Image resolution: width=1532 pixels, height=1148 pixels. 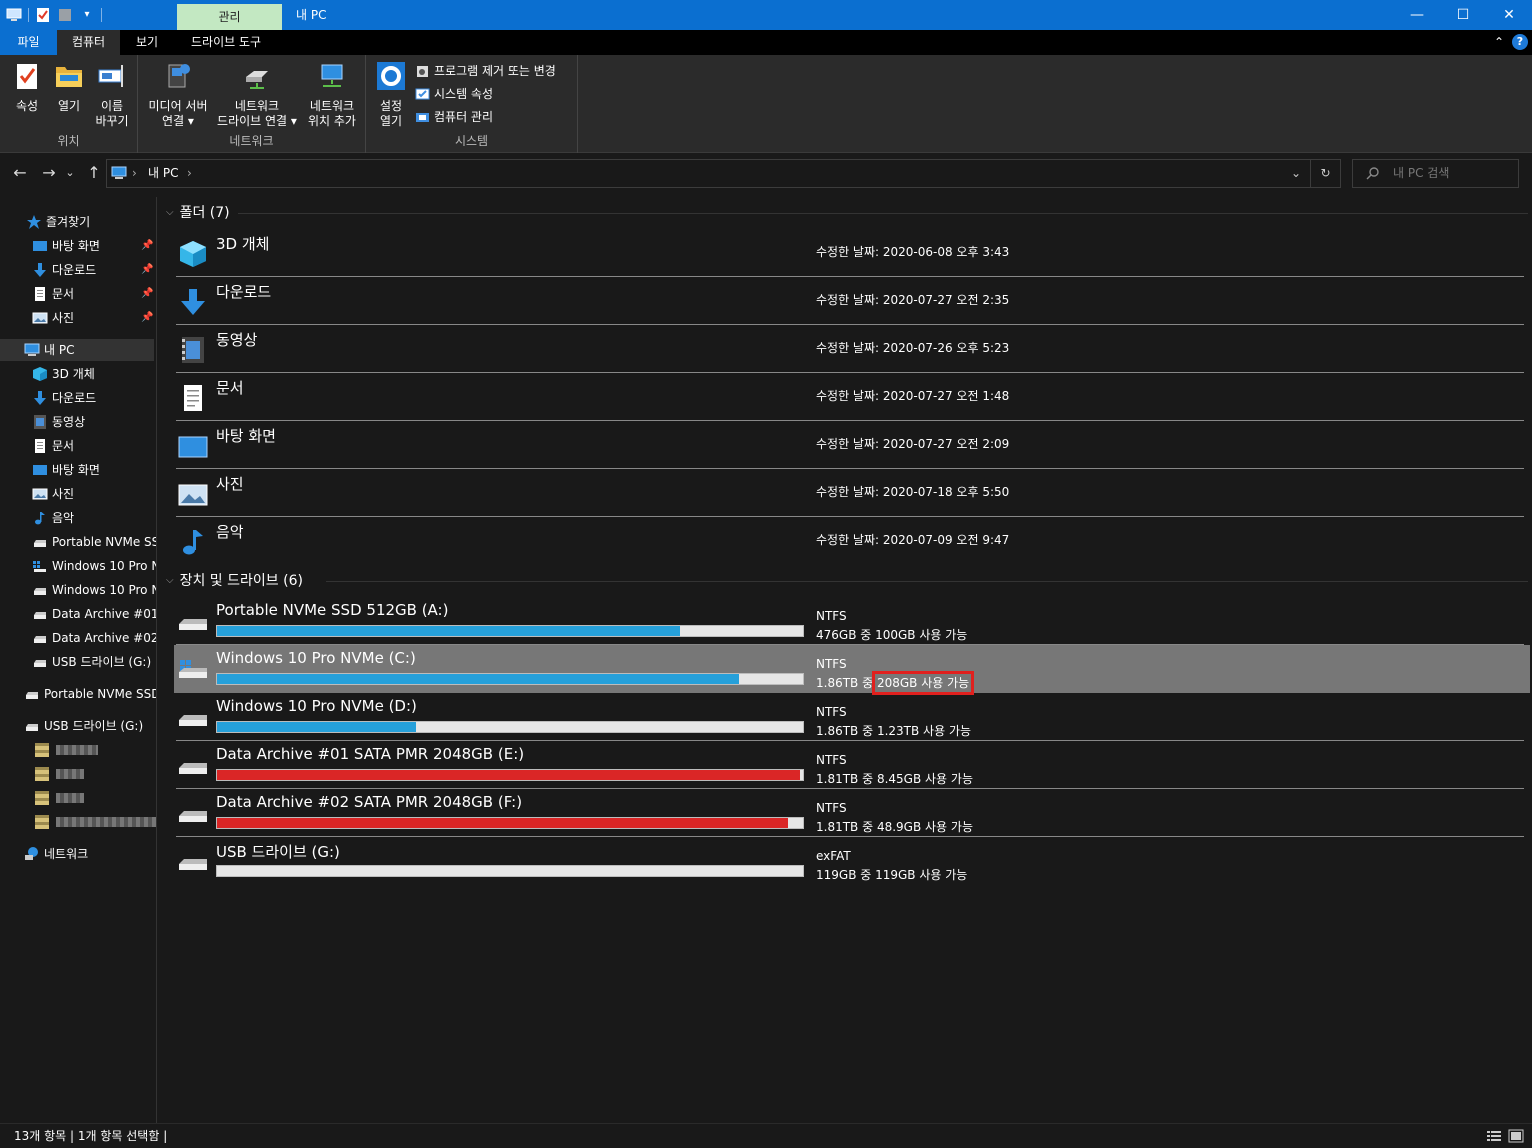 What do you see at coordinates (94, 614) in the screenshot?
I see `nav-drive-e: Data Archive #01 S` at bounding box center [94, 614].